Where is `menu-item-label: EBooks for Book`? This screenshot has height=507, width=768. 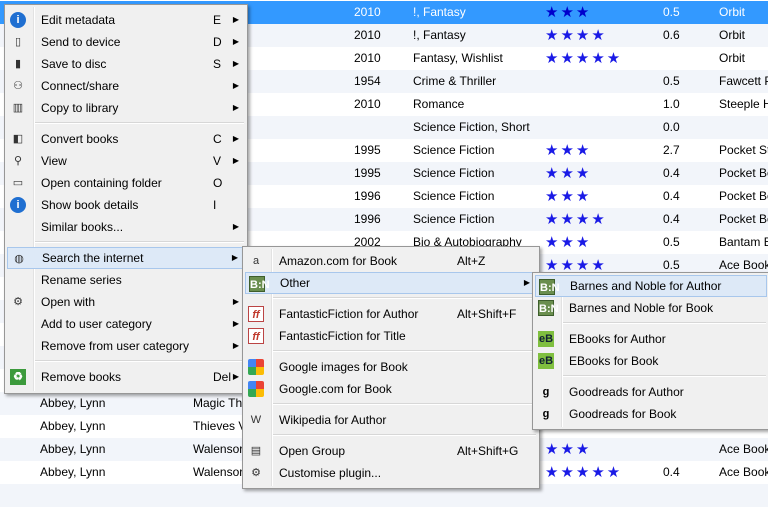
menu-item-label: EBooks for Book is located at coordinates (614, 361).